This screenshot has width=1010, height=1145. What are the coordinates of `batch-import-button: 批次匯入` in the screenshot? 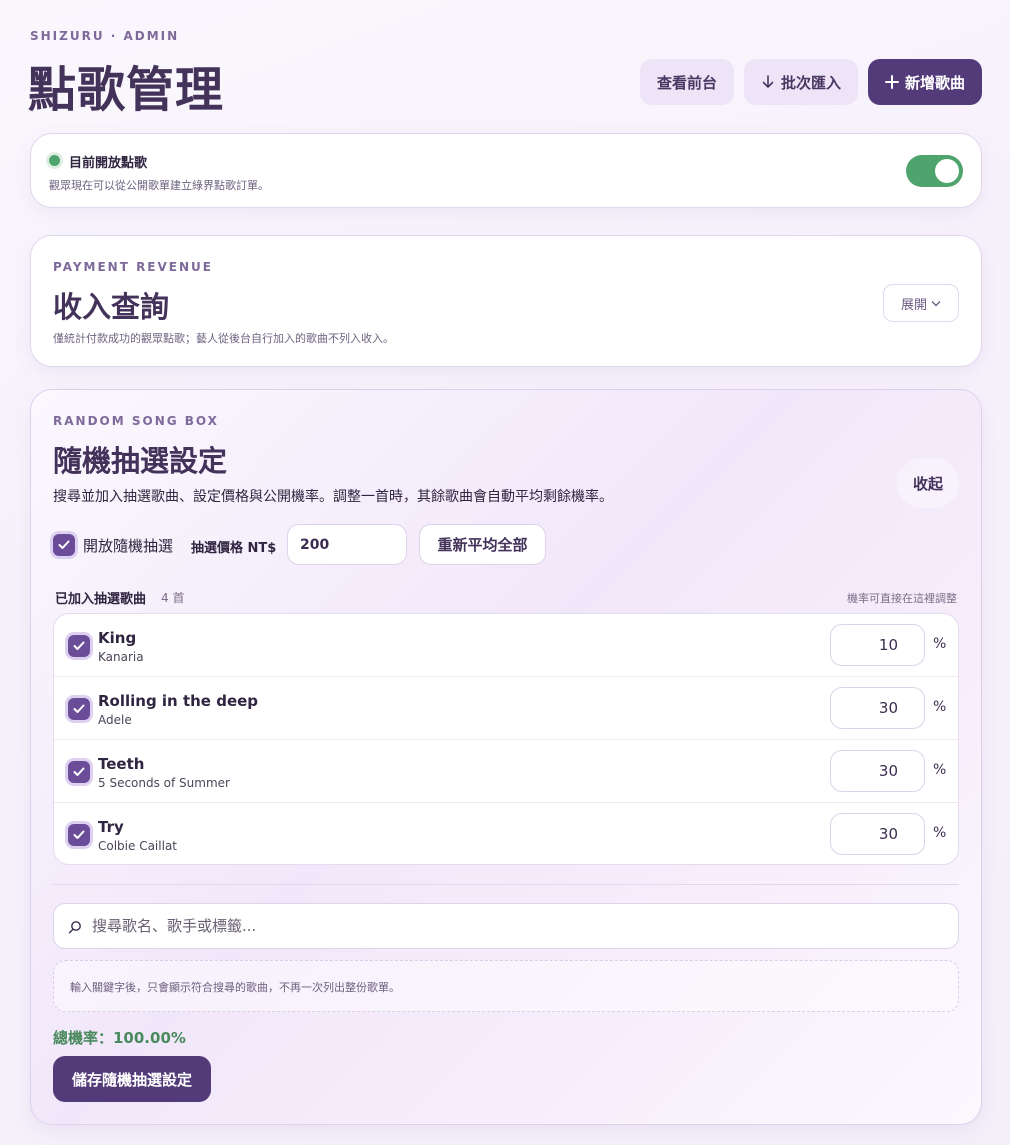 It's located at (801, 82).